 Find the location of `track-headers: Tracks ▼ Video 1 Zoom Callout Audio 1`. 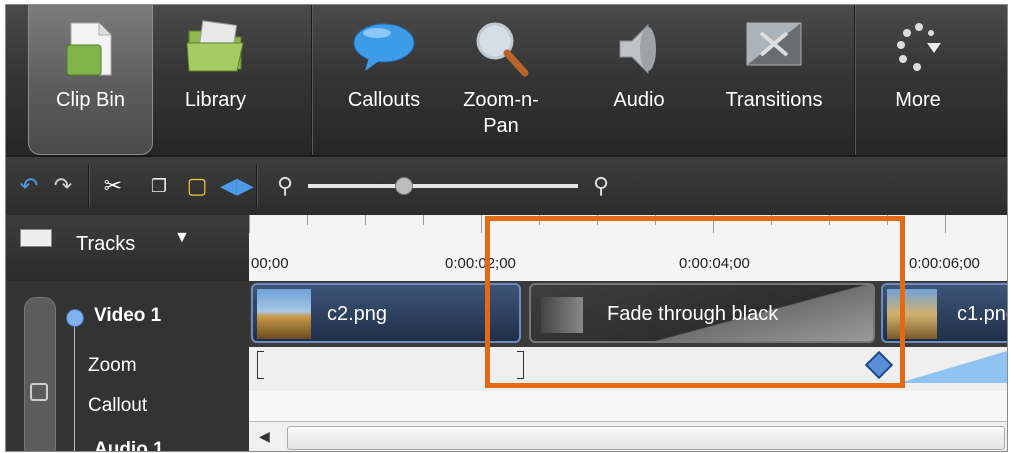

track-headers: Tracks ▼ Video 1 Zoom Callout Audio 1 is located at coordinates (127, 333).